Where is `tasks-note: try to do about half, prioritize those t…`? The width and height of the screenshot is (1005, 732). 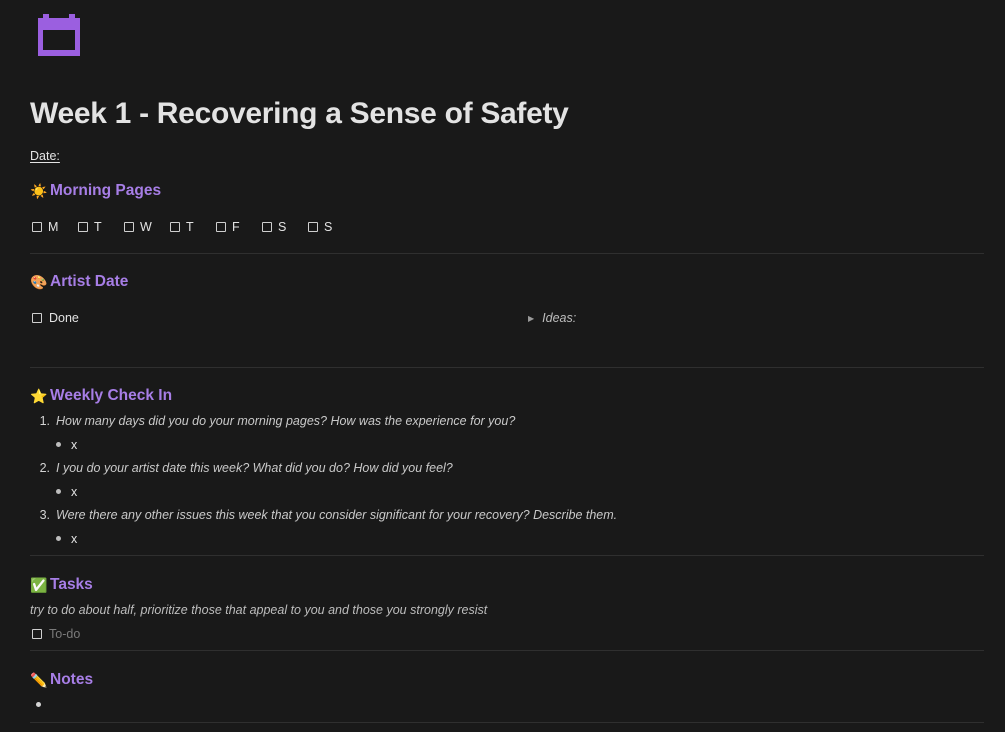
tasks-note: try to do about half, prioritize those t… is located at coordinates (258, 610).